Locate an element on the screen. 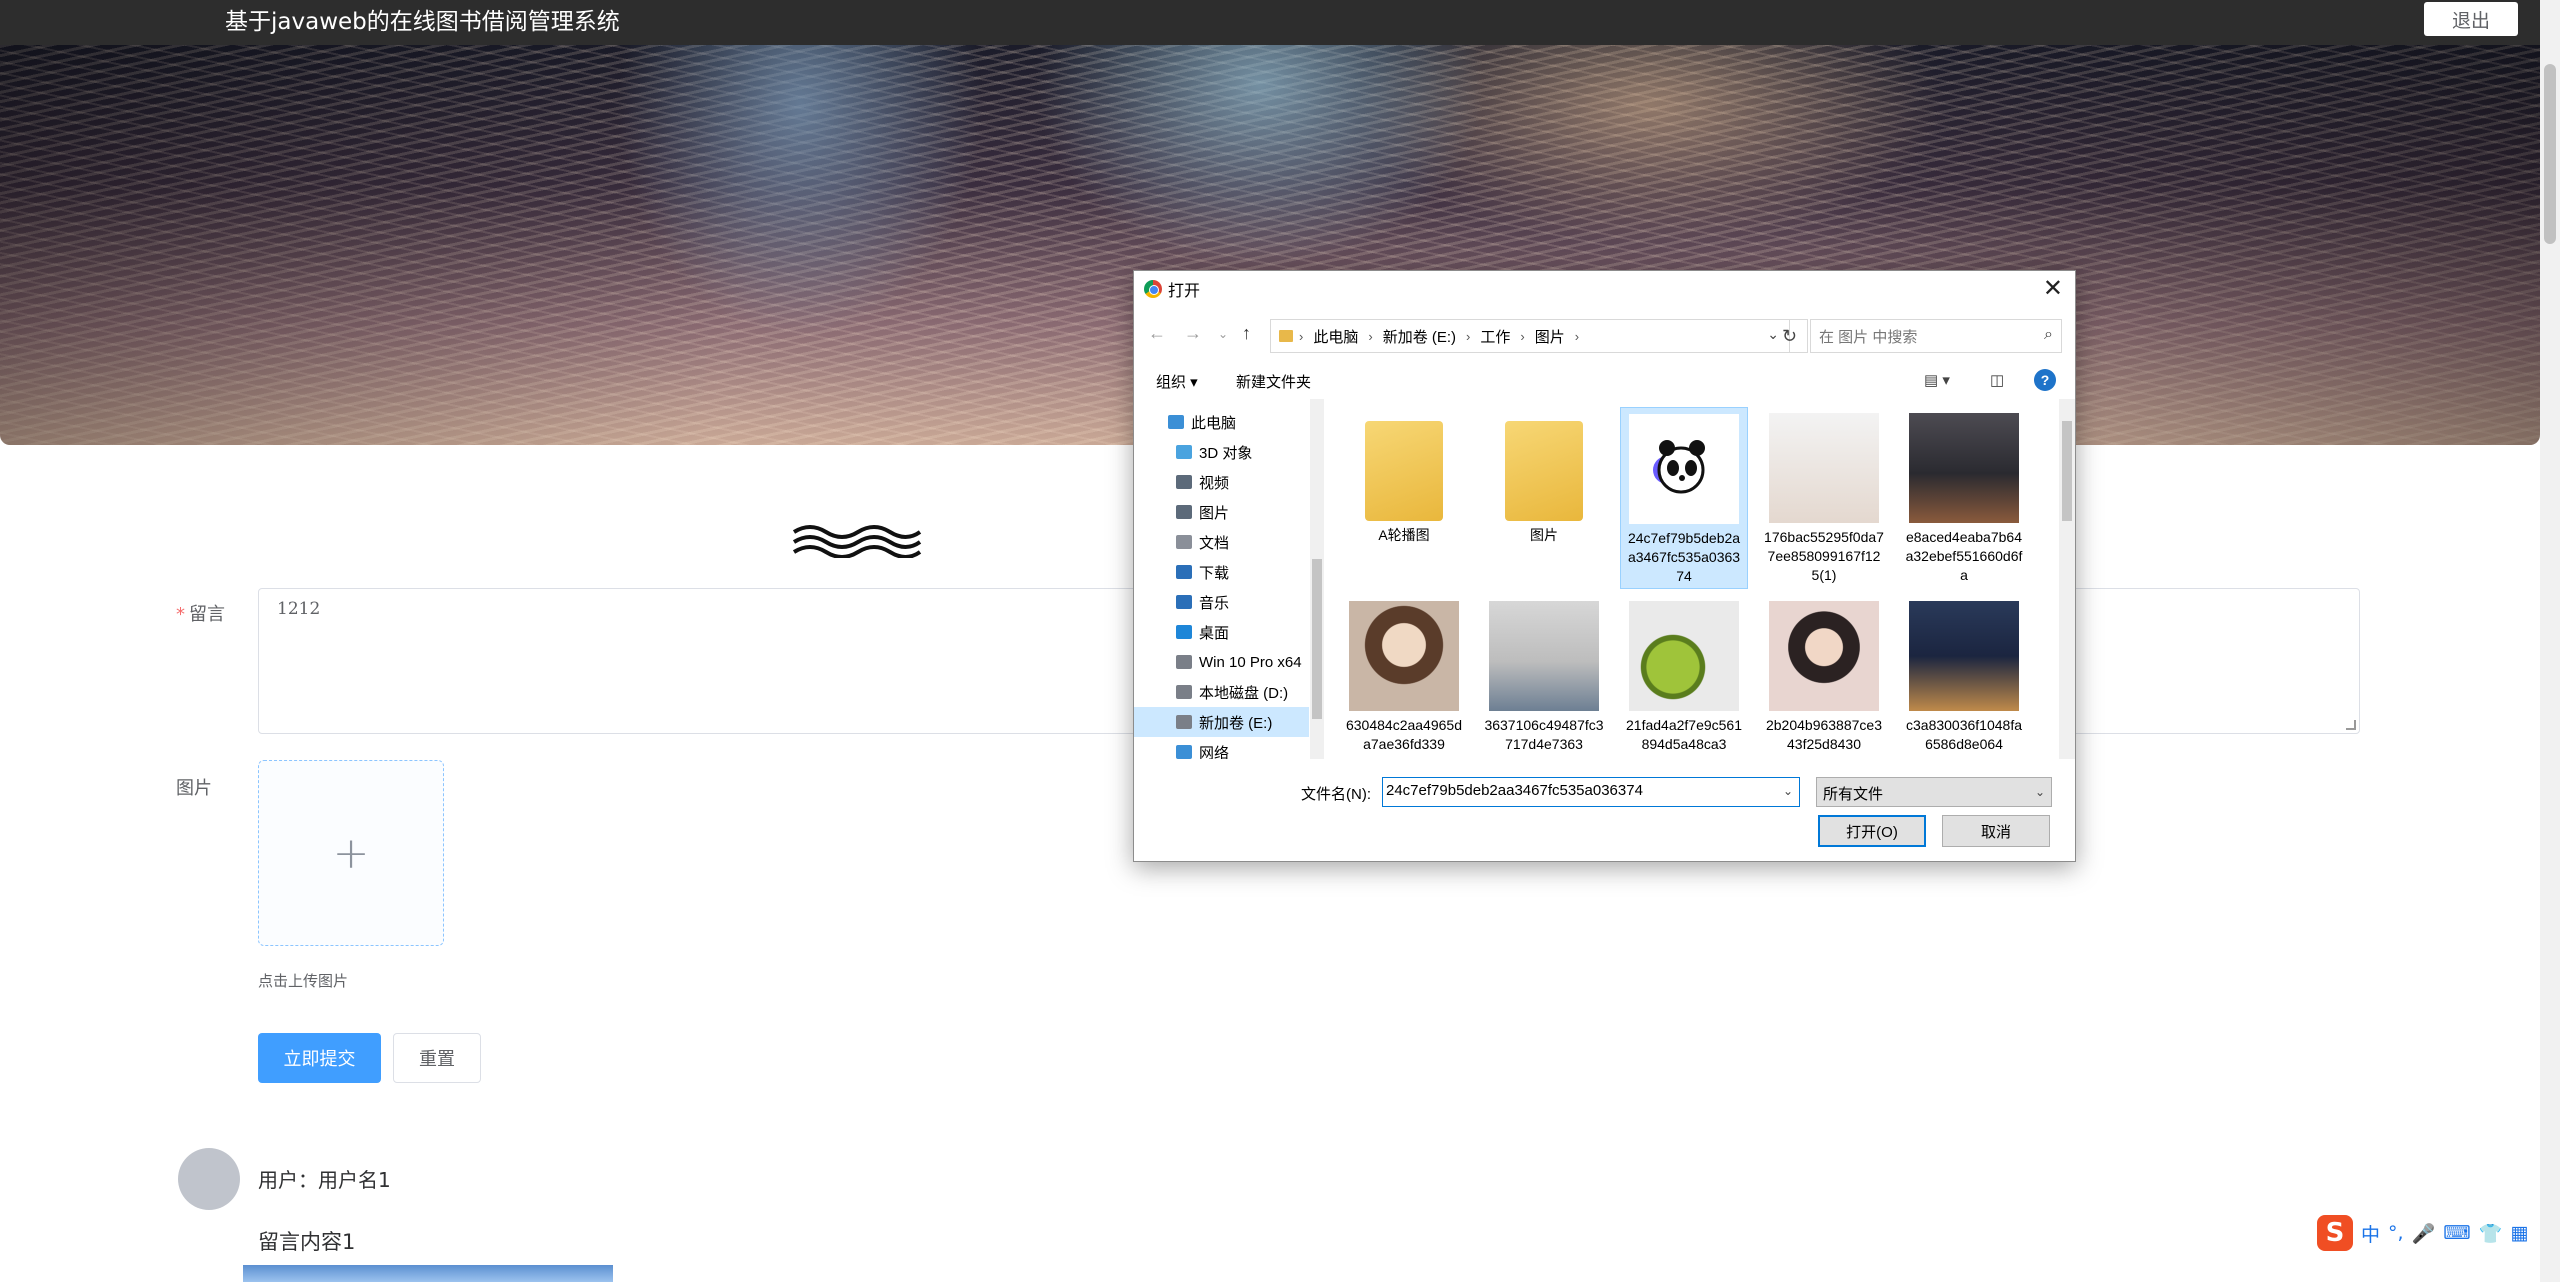 The width and height of the screenshot is (2560, 1282). message-value: 1212 is located at coordinates (299, 609).